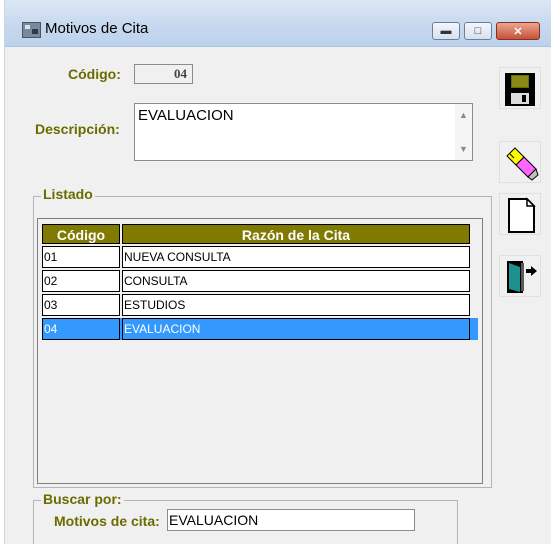 Image resolution: width=551 pixels, height=544 pixels. What do you see at coordinates (81, 234) in the screenshot?
I see `column-header-codigo: Código` at bounding box center [81, 234].